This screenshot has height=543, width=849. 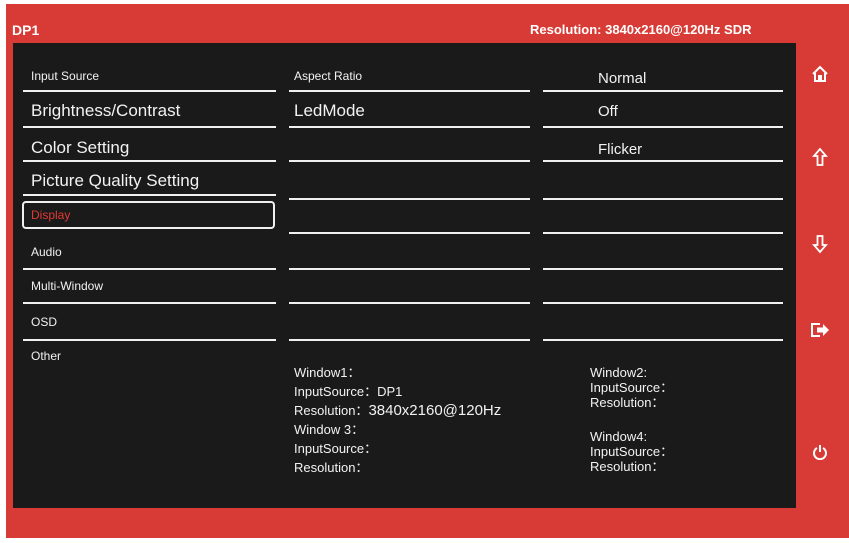 I want to click on window1-res-label: Resolution：, so click(x=331, y=410).